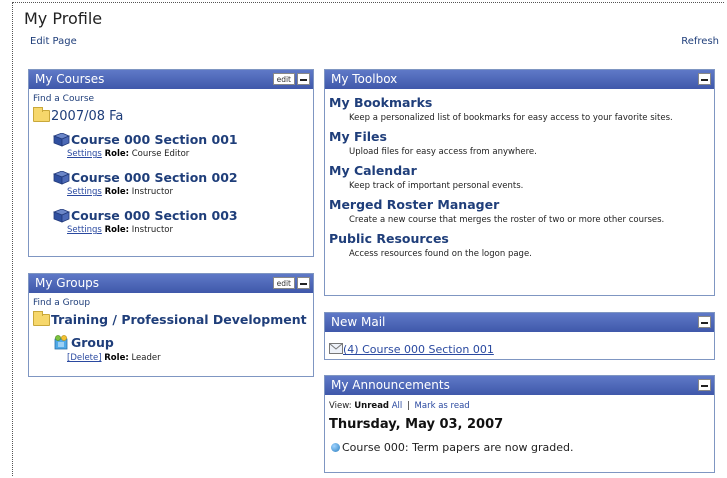 The height and width of the screenshot is (478, 727). Describe the element at coordinates (171, 341) in the screenshot. I see `group-row: Group` at that location.